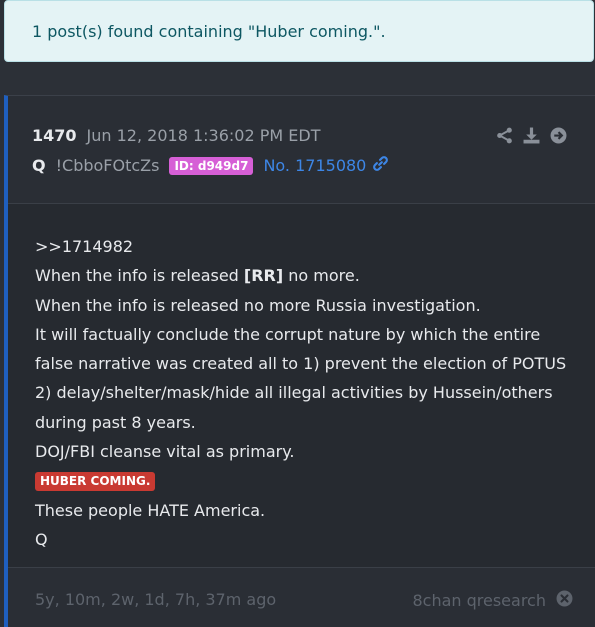 This screenshot has height=627, width=595. What do you see at coordinates (301, 203) in the screenshot?
I see `header-divider` at bounding box center [301, 203].